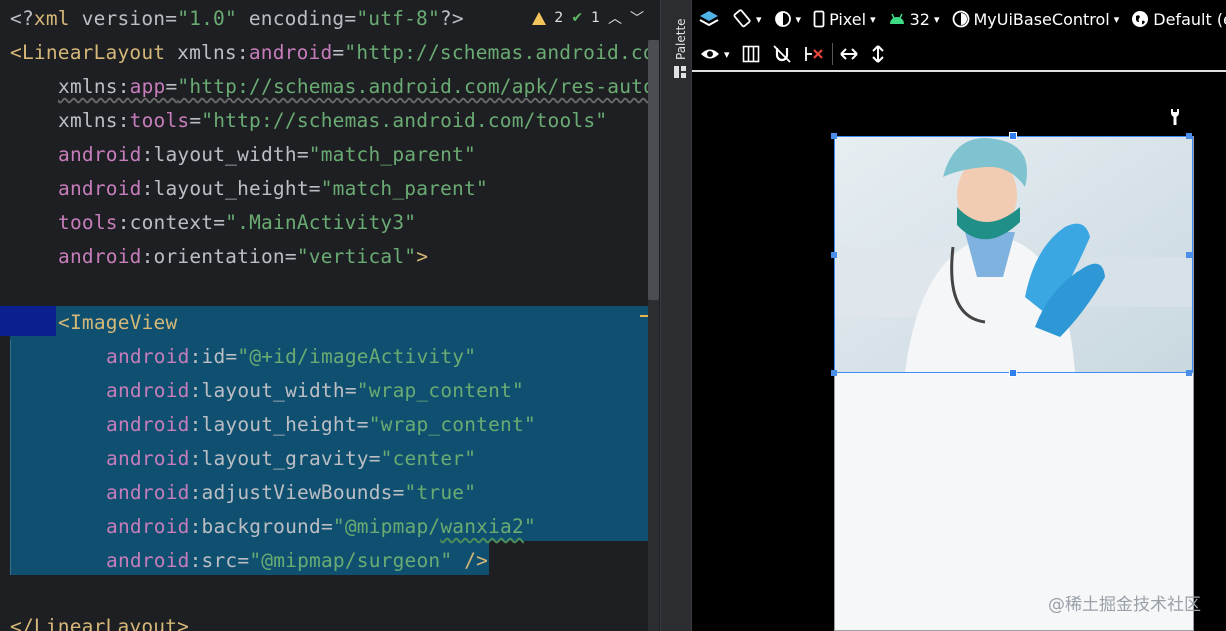 Image resolution: width=1226 pixels, height=631 pixels. I want to click on clear-constraints-button, so click(815, 54).